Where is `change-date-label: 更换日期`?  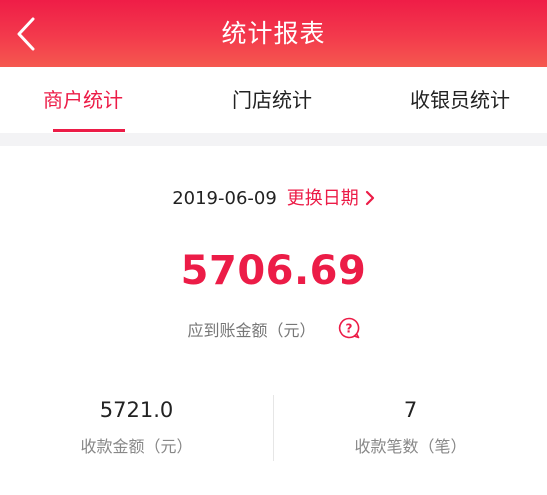
change-date-label: 更换日期 is located at coordinates (322, 198).